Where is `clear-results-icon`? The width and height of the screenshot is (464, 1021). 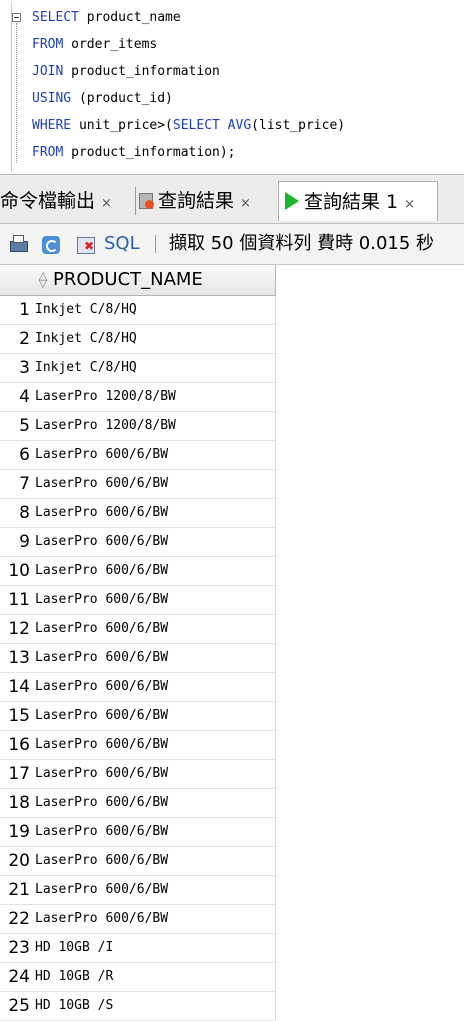
clear-results-icon is located at coordinates (86, 244).